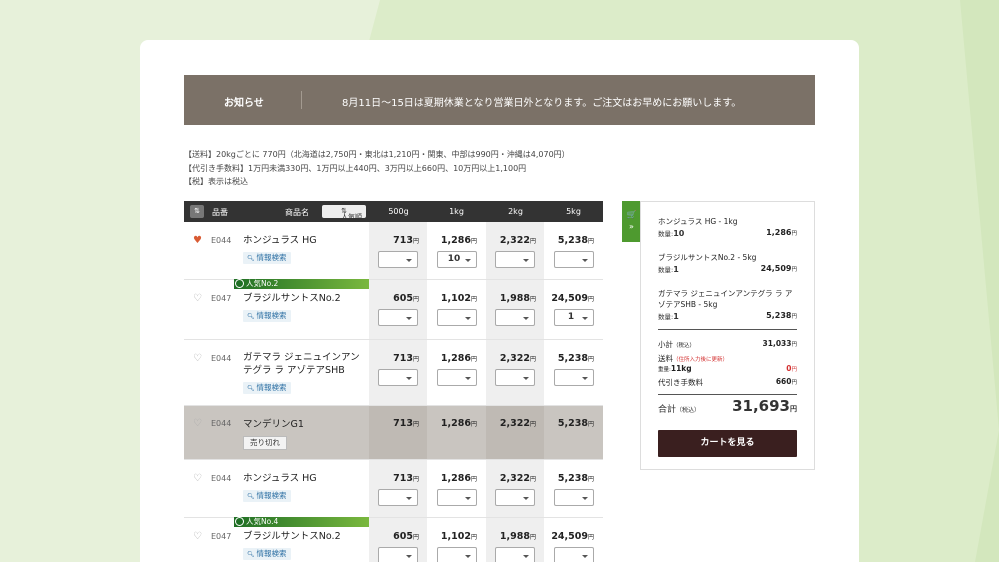  I want to click on price-cell: 24,509円, so click(572, 298).